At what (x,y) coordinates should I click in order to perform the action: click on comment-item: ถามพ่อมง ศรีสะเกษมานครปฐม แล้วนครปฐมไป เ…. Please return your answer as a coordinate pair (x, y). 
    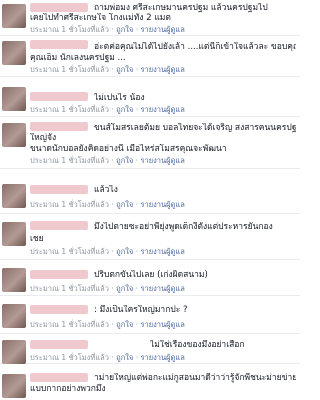
    Looking at the image, I should click on (150, 18).